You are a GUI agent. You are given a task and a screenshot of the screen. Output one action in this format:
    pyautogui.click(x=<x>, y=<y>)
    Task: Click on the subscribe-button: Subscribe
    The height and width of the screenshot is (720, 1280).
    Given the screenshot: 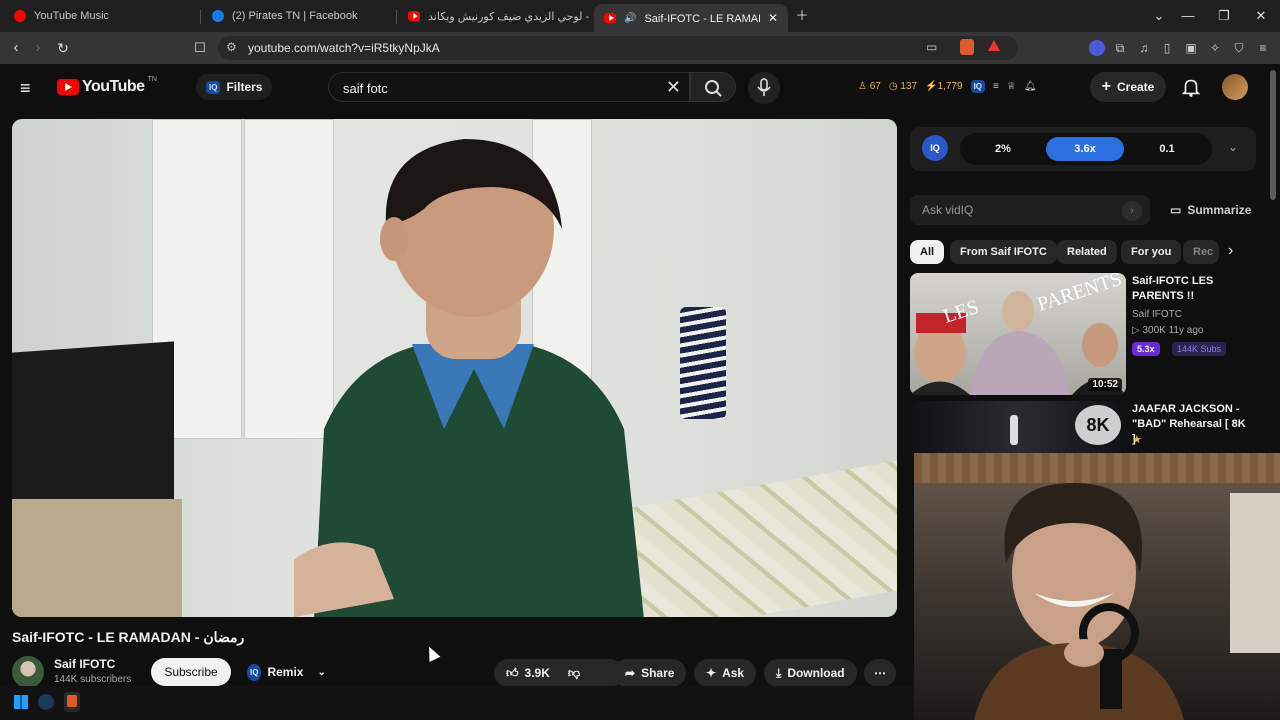 What is the action you would take?
    pyautogui.click(x=191, y=672)
    